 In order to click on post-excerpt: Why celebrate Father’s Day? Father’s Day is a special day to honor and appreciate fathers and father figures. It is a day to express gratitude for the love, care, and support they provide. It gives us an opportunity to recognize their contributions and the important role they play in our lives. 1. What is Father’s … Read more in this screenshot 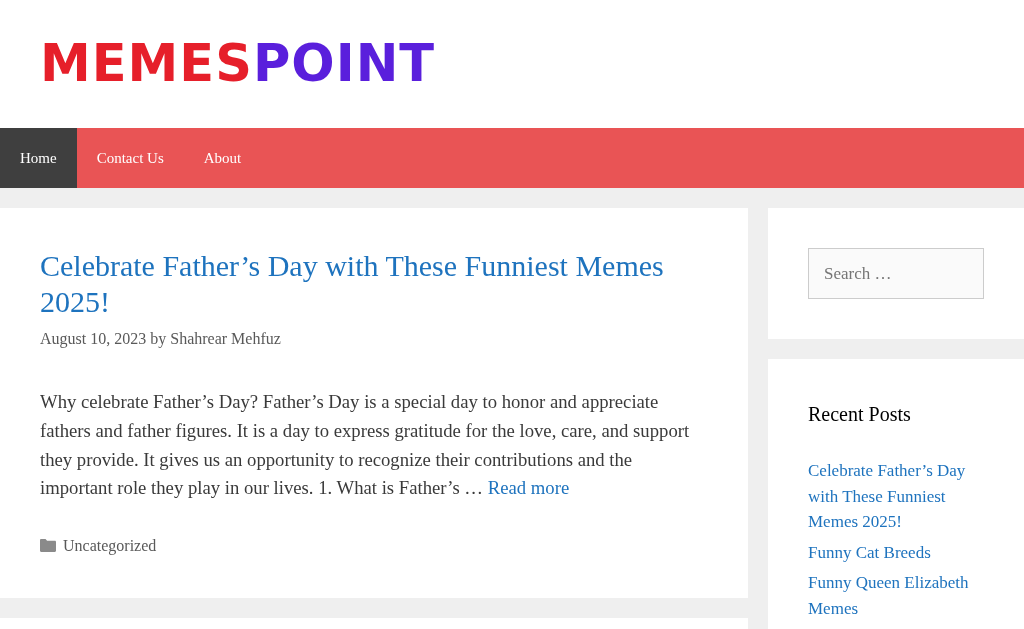, I will do `click(365, 445)`.